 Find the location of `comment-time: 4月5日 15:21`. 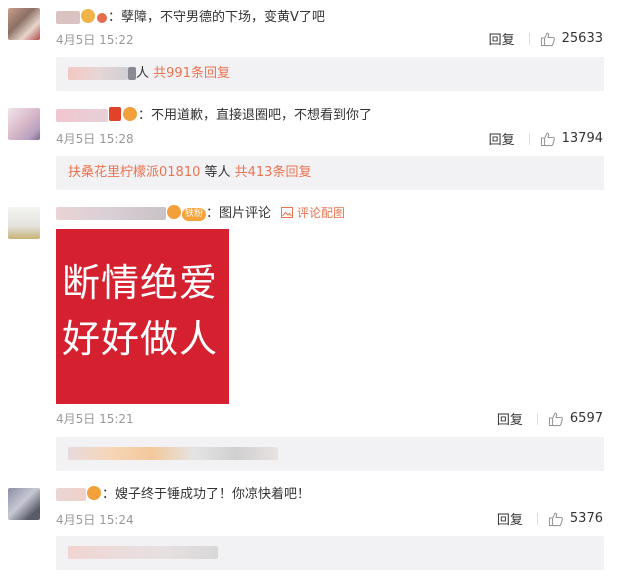

comment-time: 4月5日 15:21 is located at coordinates (95, 419).